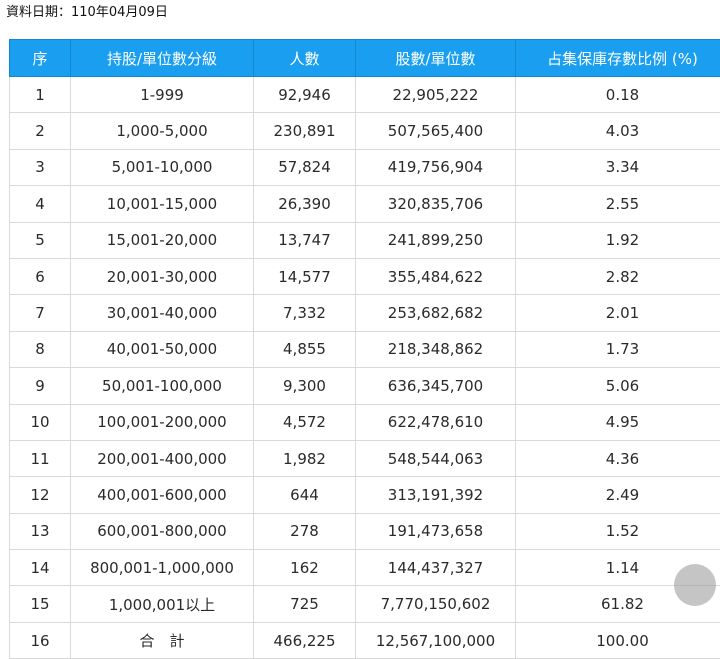 This screenshot has height=659, width=720. I want to click on cell-people: 92,946, so click(304, 94).